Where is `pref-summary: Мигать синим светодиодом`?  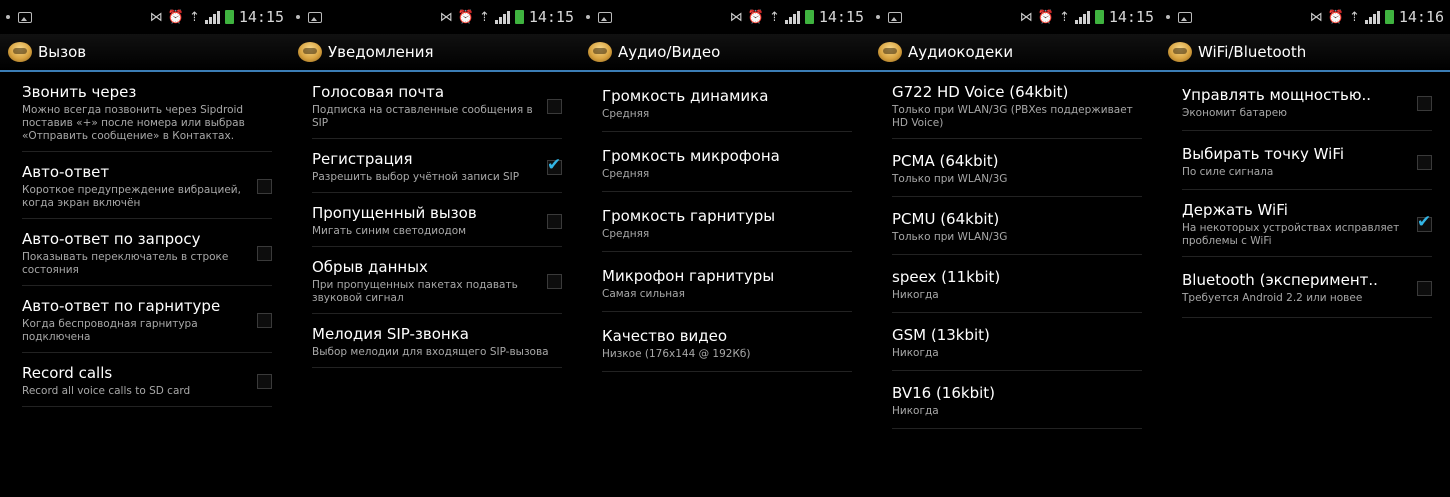
pref-summary: Мигать синим светодиодом is located at coordinates (389, 231).